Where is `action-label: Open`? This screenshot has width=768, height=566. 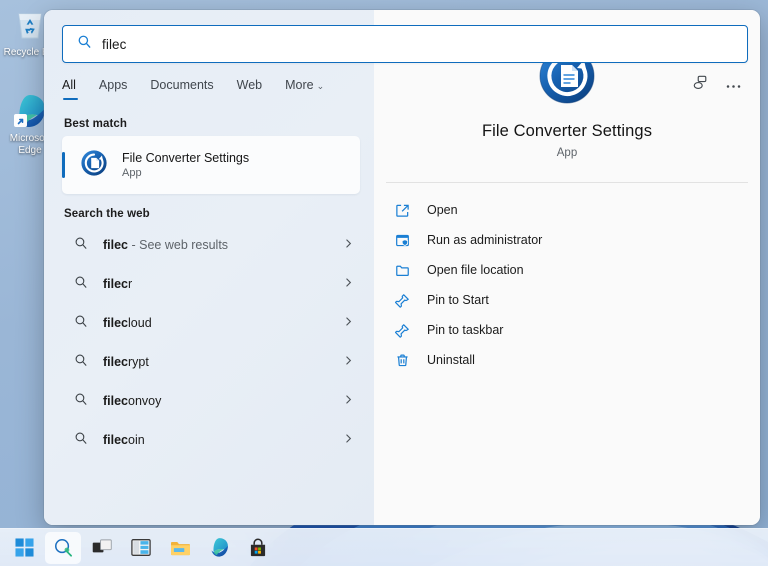
action-label: Open is located at coordinates (442, 210).